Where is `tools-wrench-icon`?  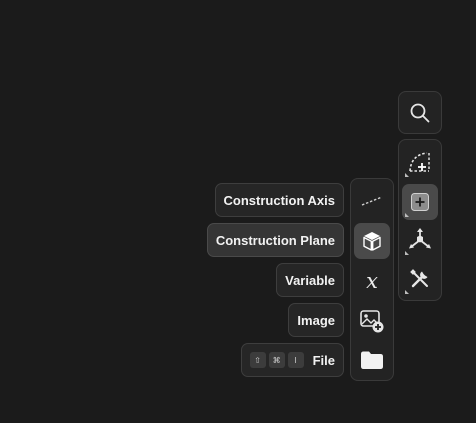
tools-wrench-icon is located at coordinates (419, 278).